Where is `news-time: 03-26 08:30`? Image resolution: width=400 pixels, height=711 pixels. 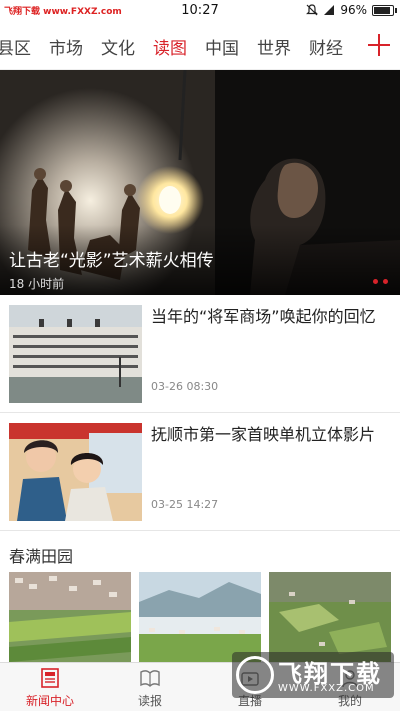 news-time: 03-26 08:30 is located at coordinates (185, 386).